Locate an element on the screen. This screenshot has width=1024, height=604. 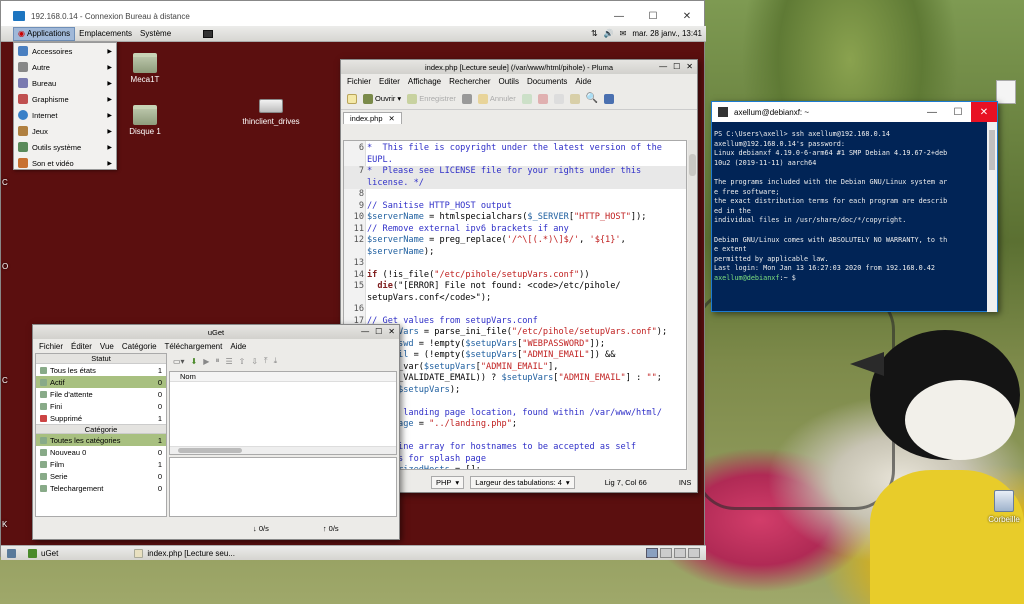
menu-item-accessoires: Accessoires ▶ is located at coordinates (65, 51).